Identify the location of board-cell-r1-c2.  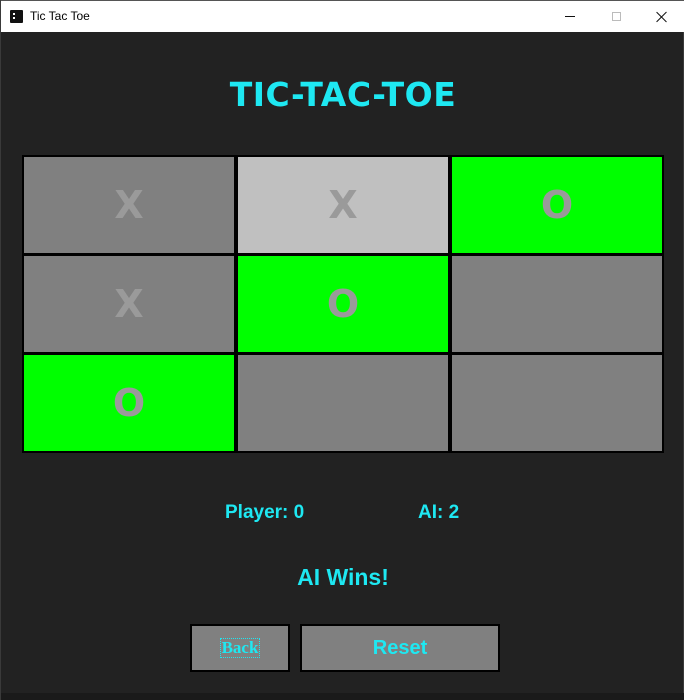
(557, 304).